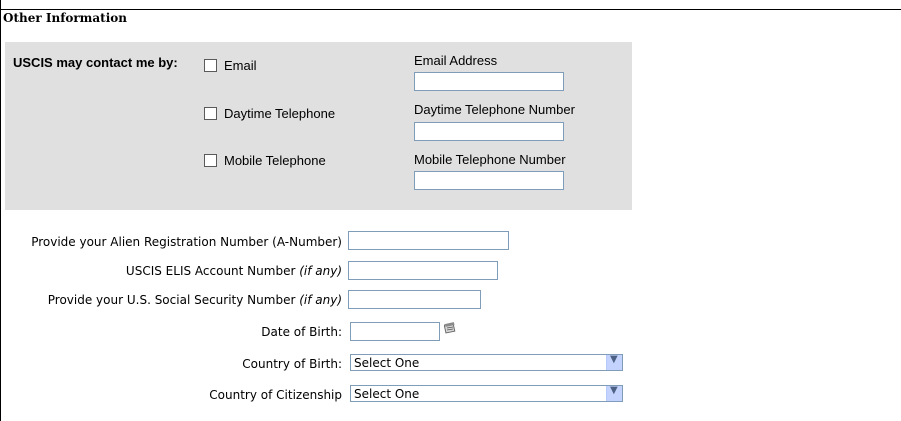 Image resolution: width=901 pixels, height=421 pixels. Describe the element at coordinates (95, 62) in the screenshot. I see `contact-method-label: USCIS may contact me by:` at that location.